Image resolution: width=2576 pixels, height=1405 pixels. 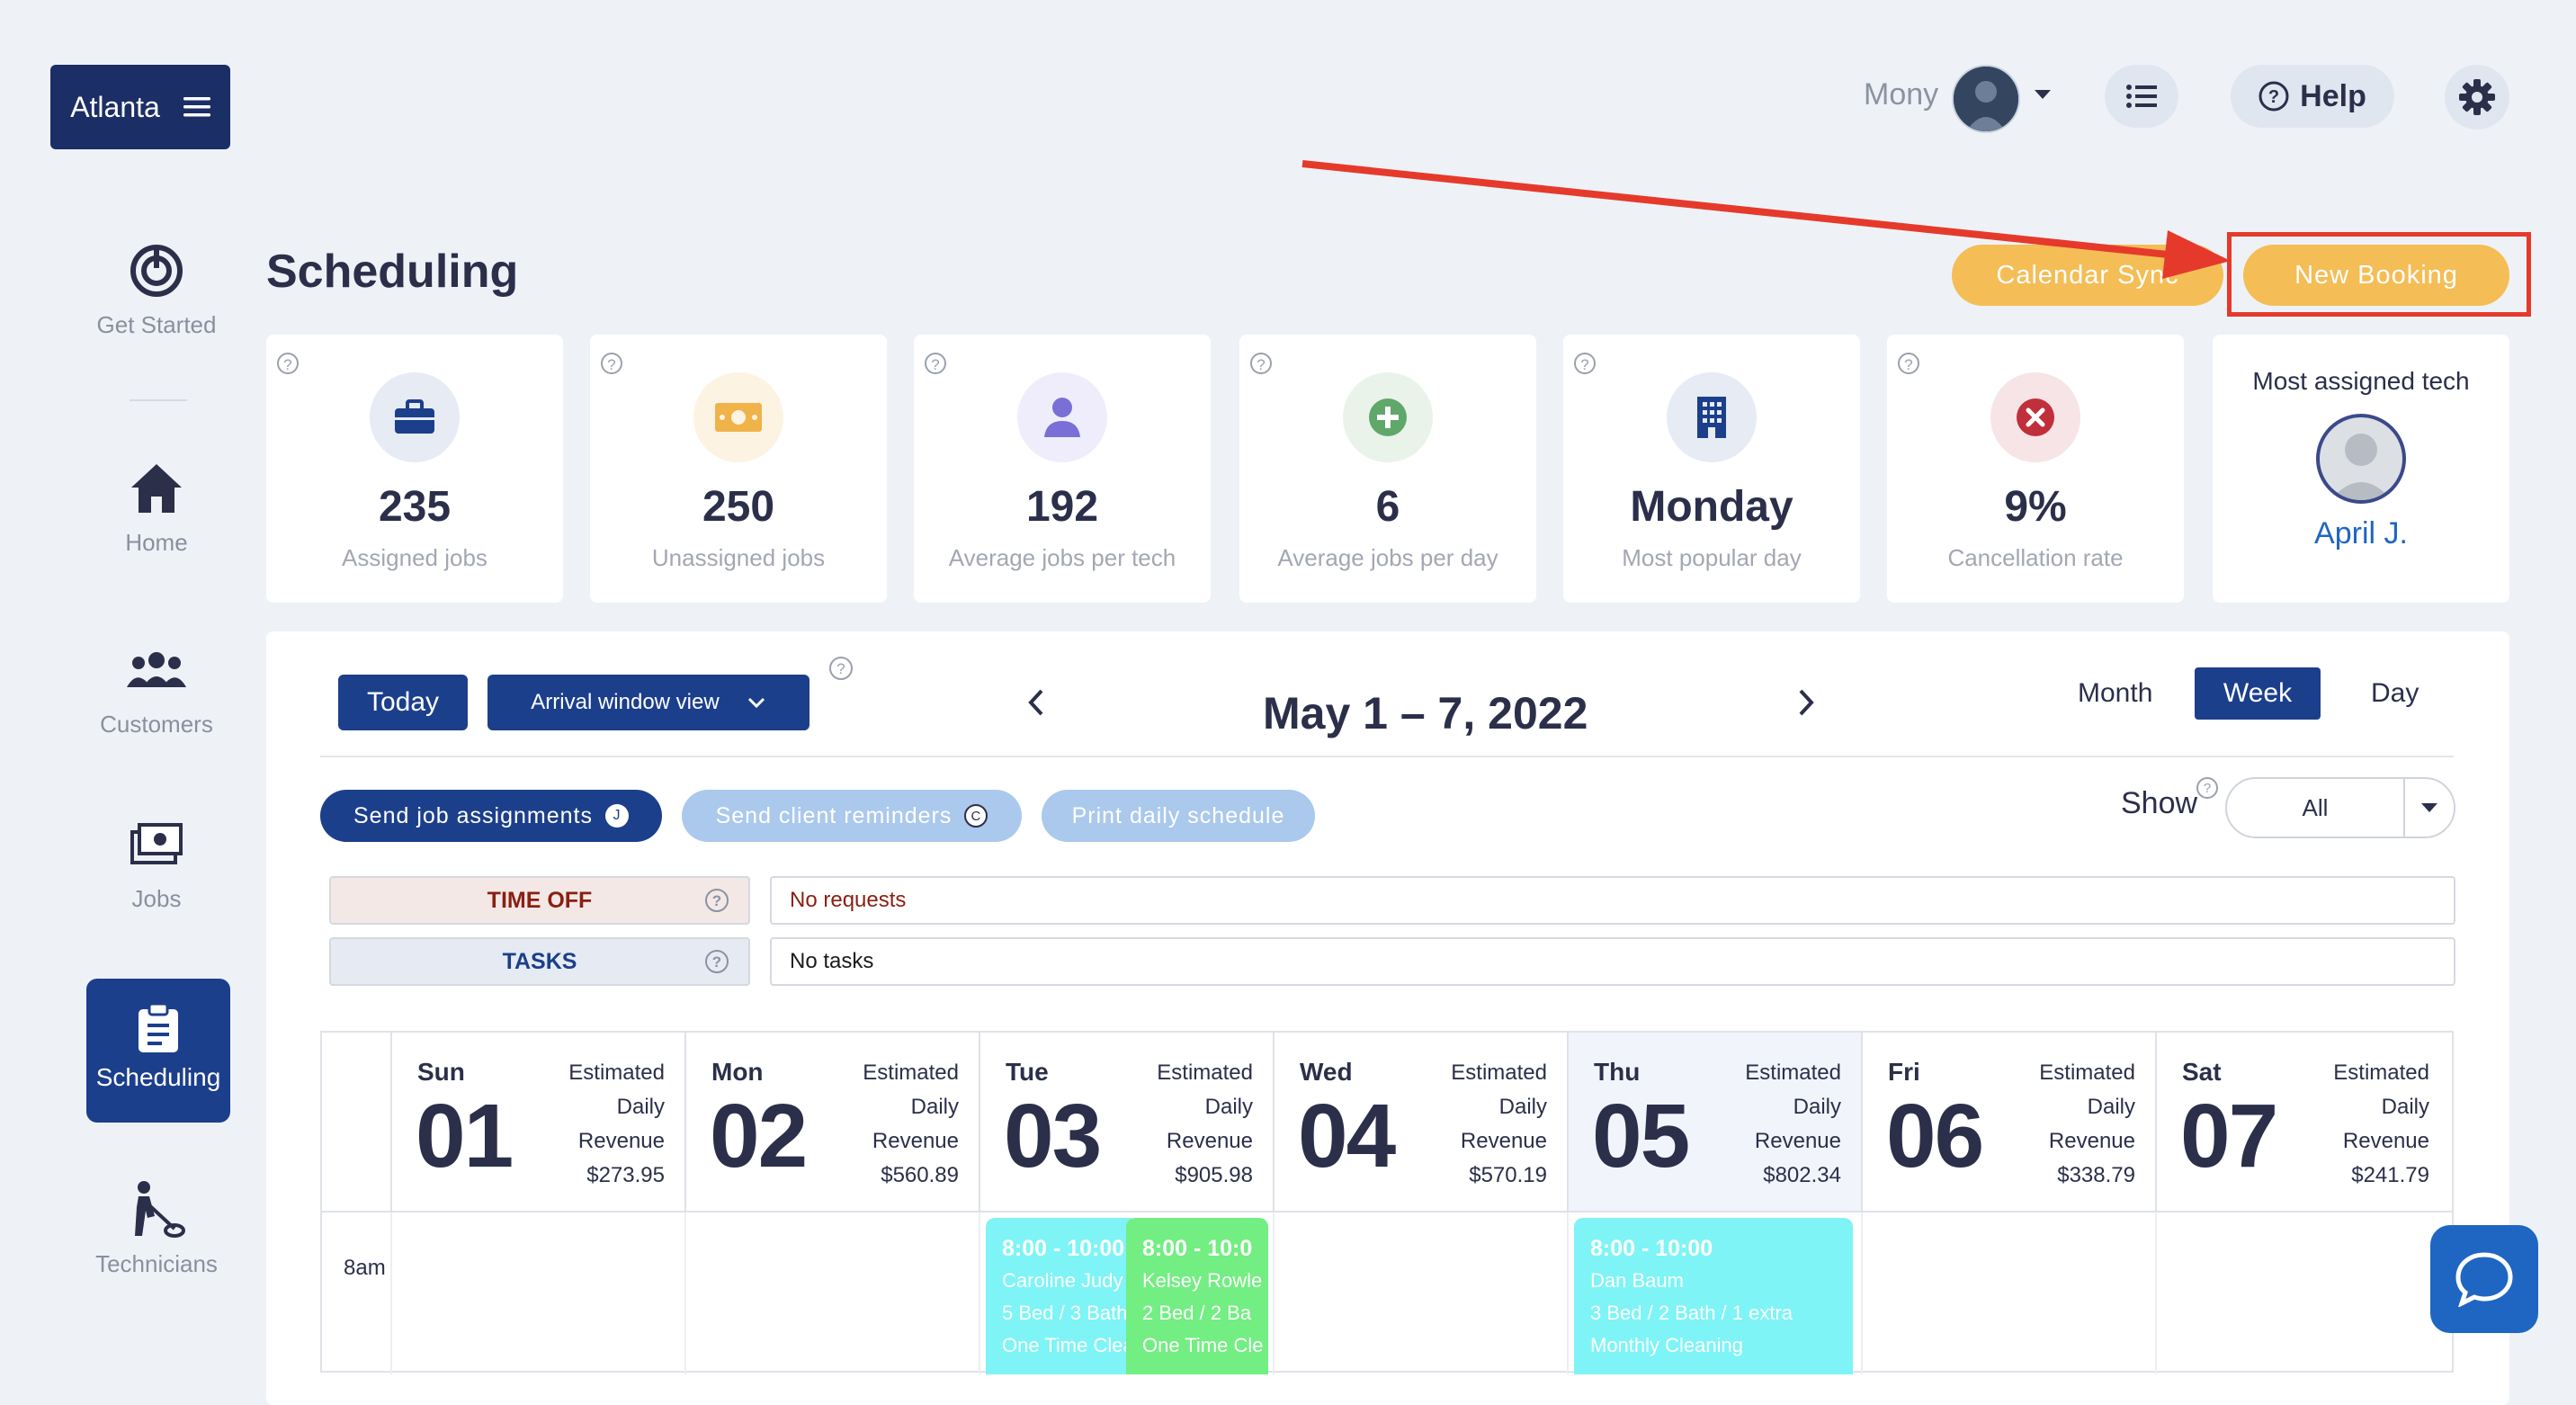 I want to click on tasks-label-text: TASKS, so click(x=539, y=961).